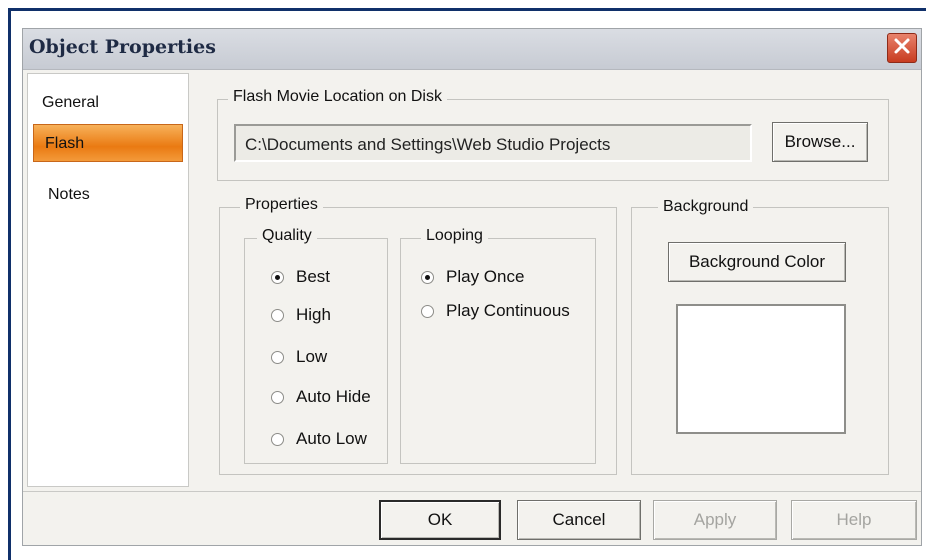 This screenshot has width=928, height=560. I want to click on sidebar-item-flash: Flash, so click(108, 143).